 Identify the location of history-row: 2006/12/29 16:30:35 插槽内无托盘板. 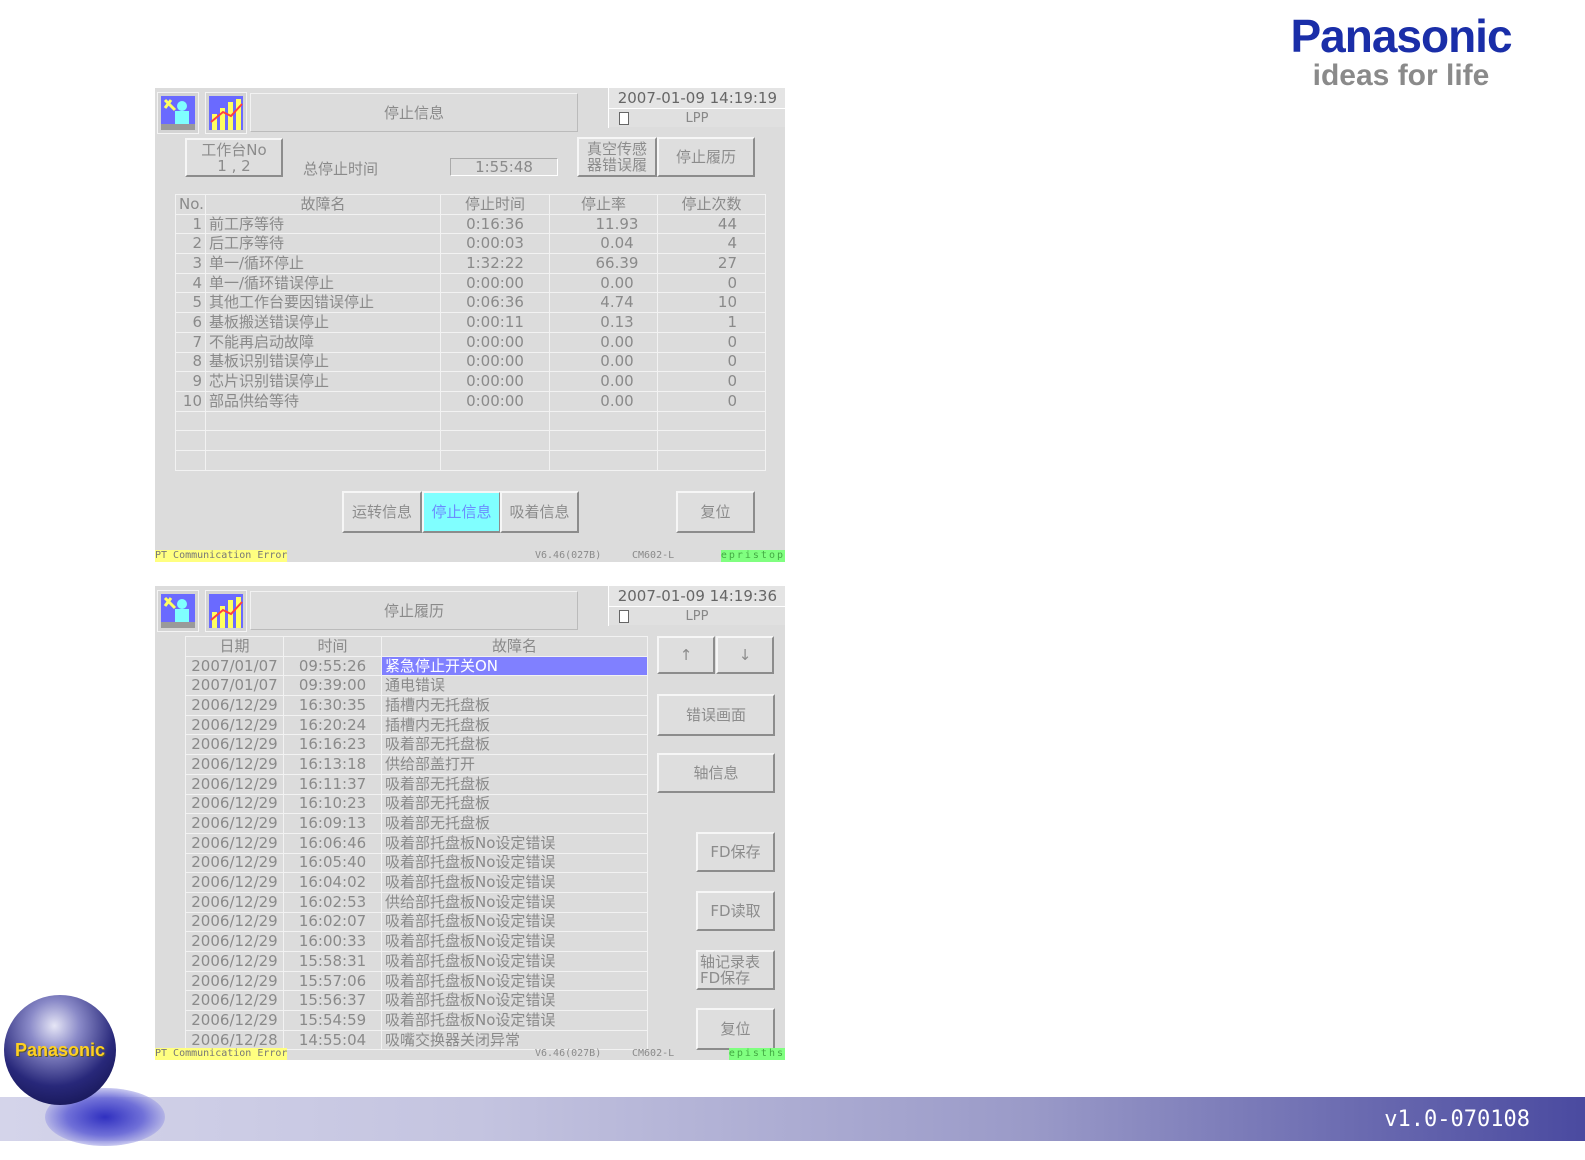
(416, 705).